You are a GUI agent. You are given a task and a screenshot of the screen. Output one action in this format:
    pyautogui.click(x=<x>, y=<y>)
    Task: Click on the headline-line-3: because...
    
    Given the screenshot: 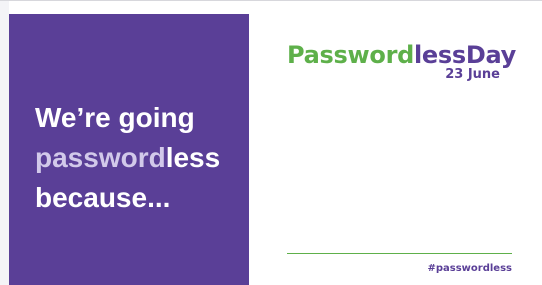 What is the action you would take?
    pyautogui.click(x=103, y=197)
    